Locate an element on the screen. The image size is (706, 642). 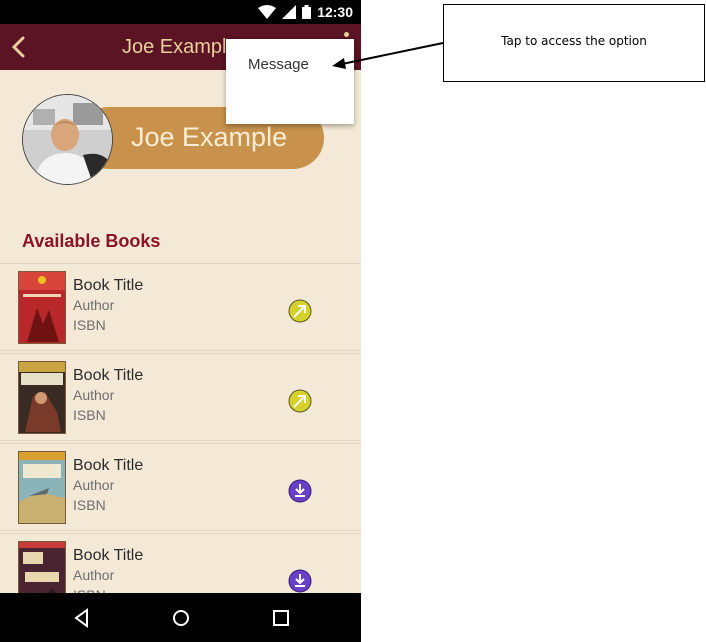
back-triangle-icon is located at coordinates (81, 618).